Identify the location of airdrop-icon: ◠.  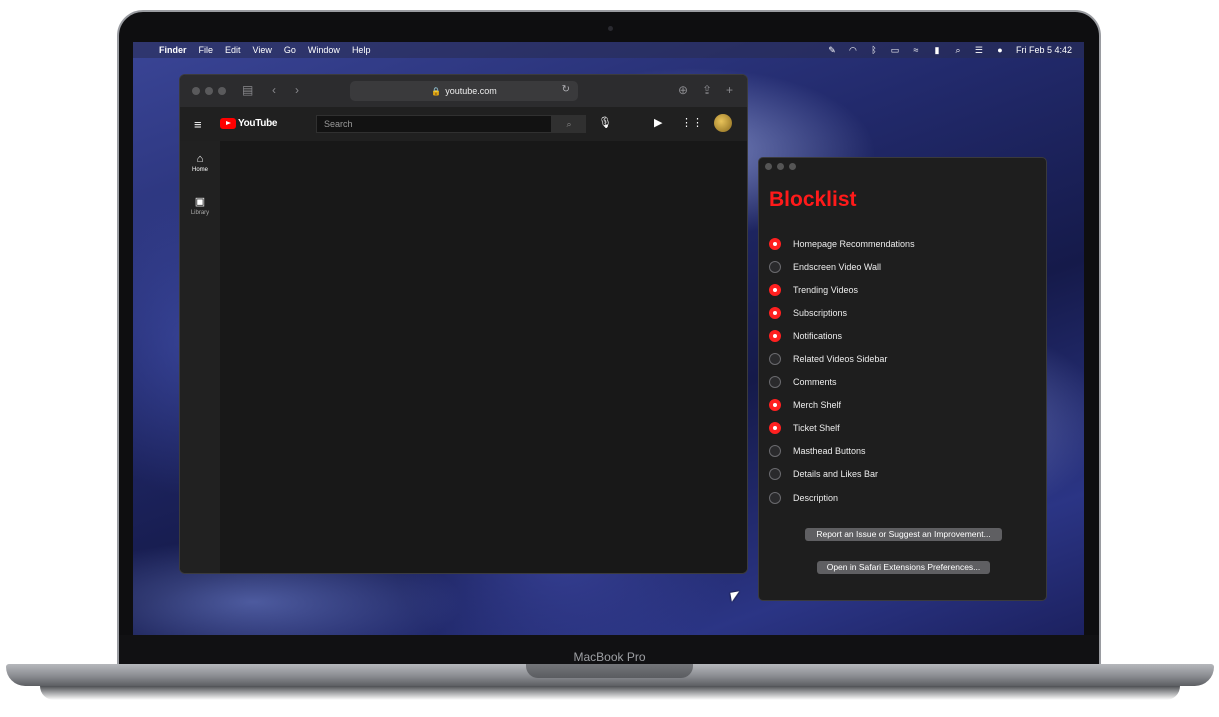
(853, 50).